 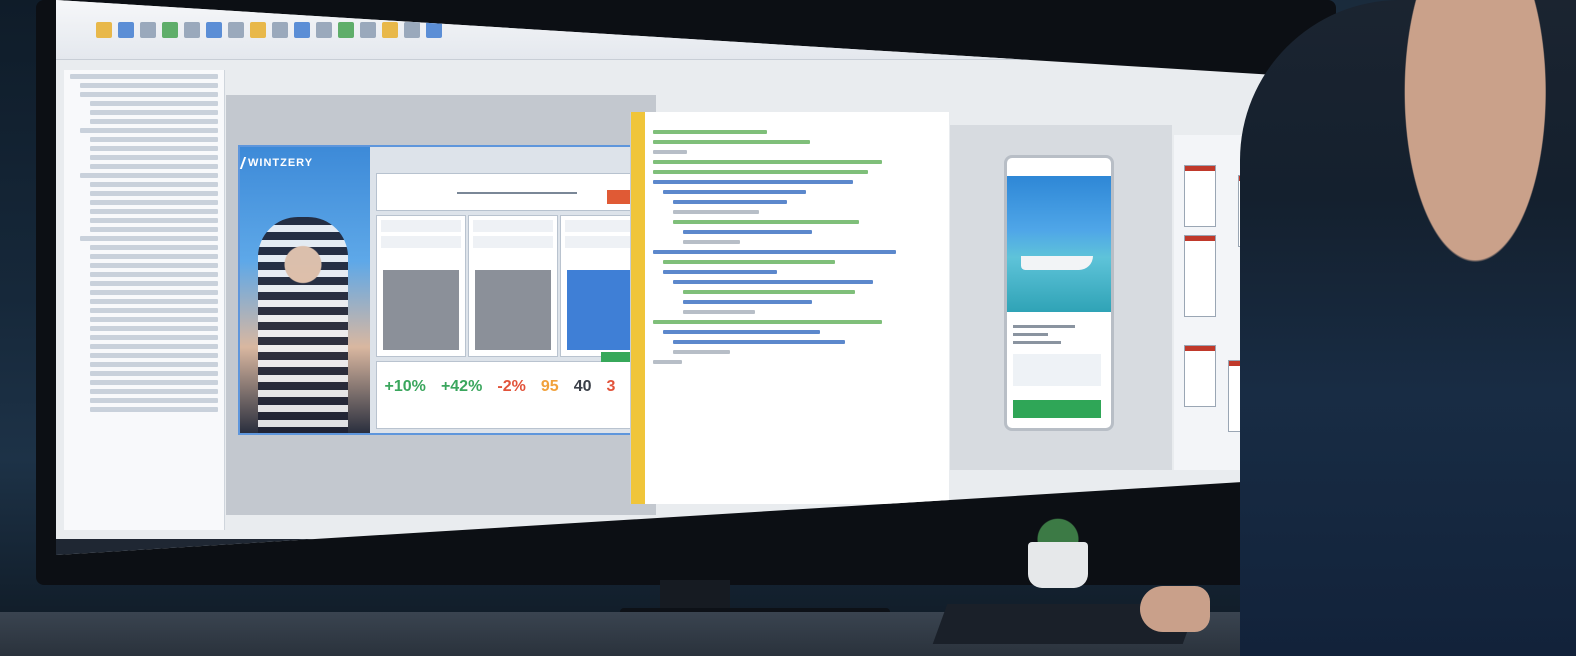 What do you see at coordinates (513, 310) in the screenshot?
I see `image-placeholder` at bounding box center [513, 310].